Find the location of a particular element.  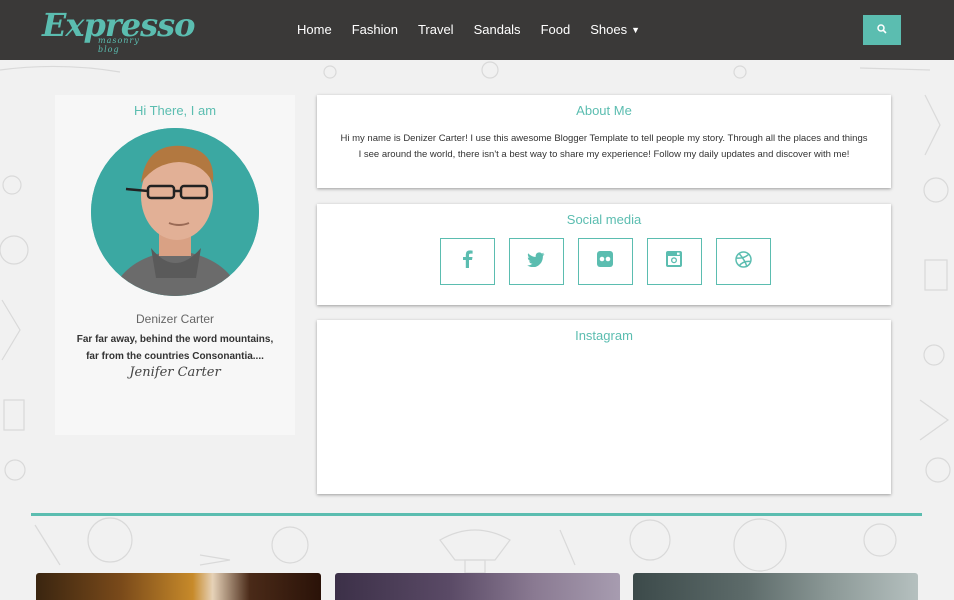

nav-item-fashion: Fashion is located at coordinates (375, 30).